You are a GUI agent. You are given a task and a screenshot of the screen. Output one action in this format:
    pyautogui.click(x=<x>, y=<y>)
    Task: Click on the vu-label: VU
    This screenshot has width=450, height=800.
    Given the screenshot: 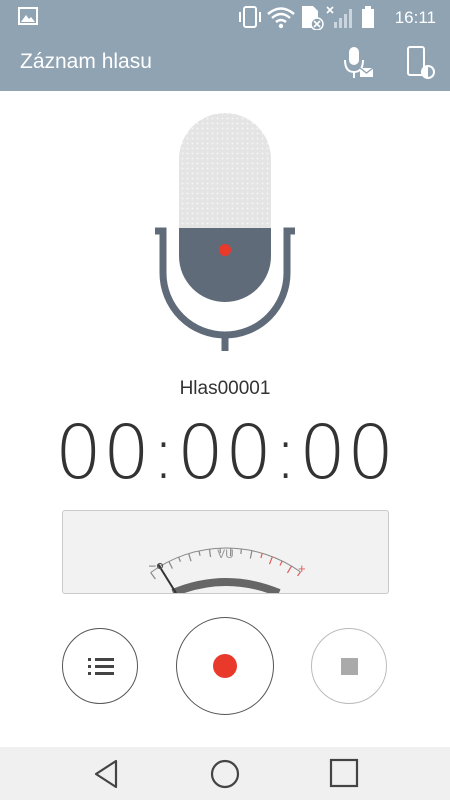 What is the action you would take?
    pyautogui.click(x=225, y=554)
    